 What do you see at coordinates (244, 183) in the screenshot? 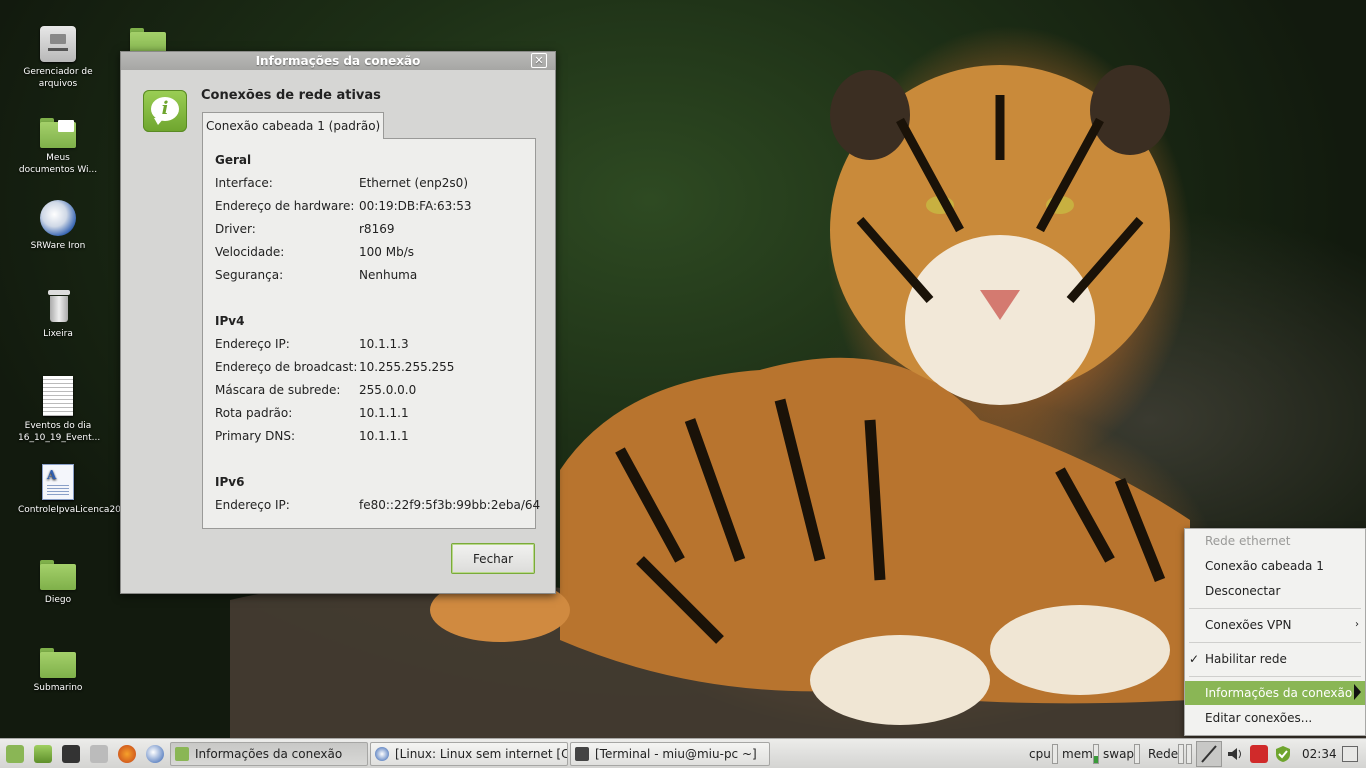
I see `row-label: Interface:` at bounding box center [244, 183].